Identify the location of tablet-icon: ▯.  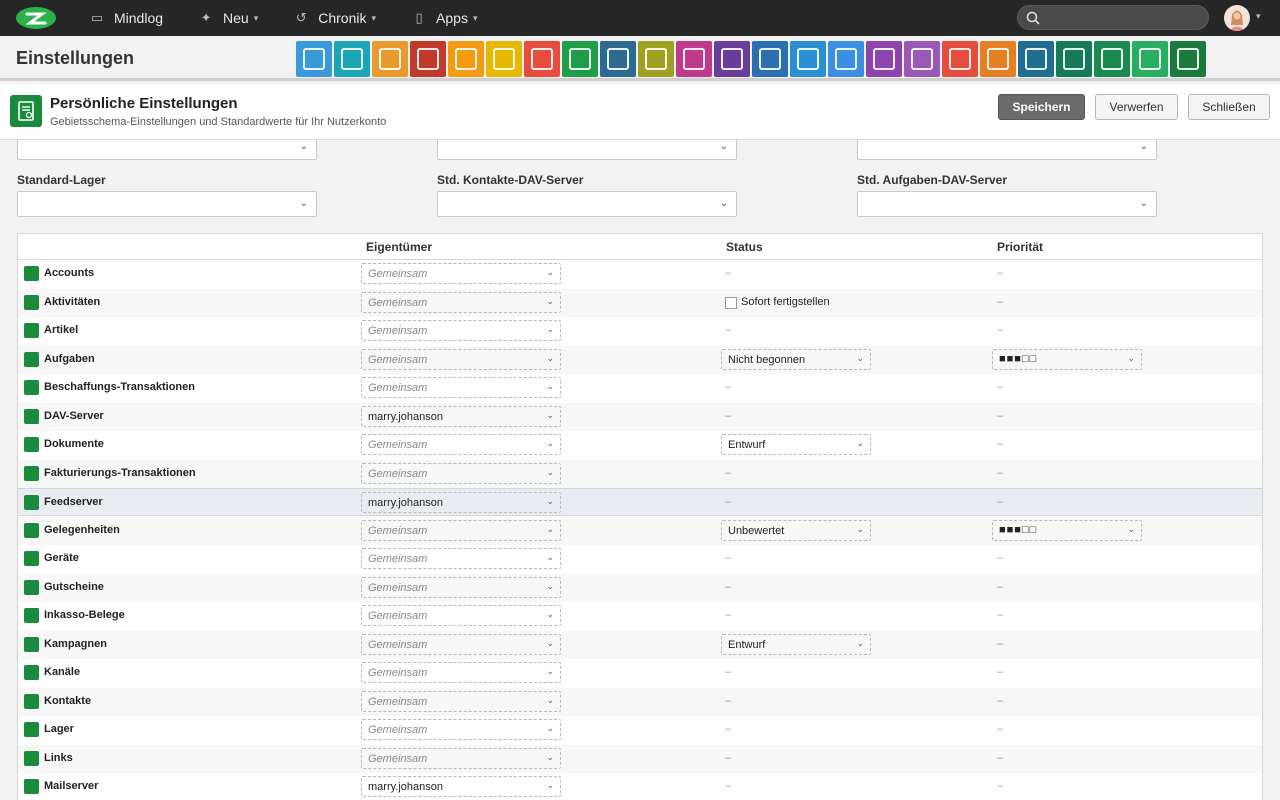
(419, 17).